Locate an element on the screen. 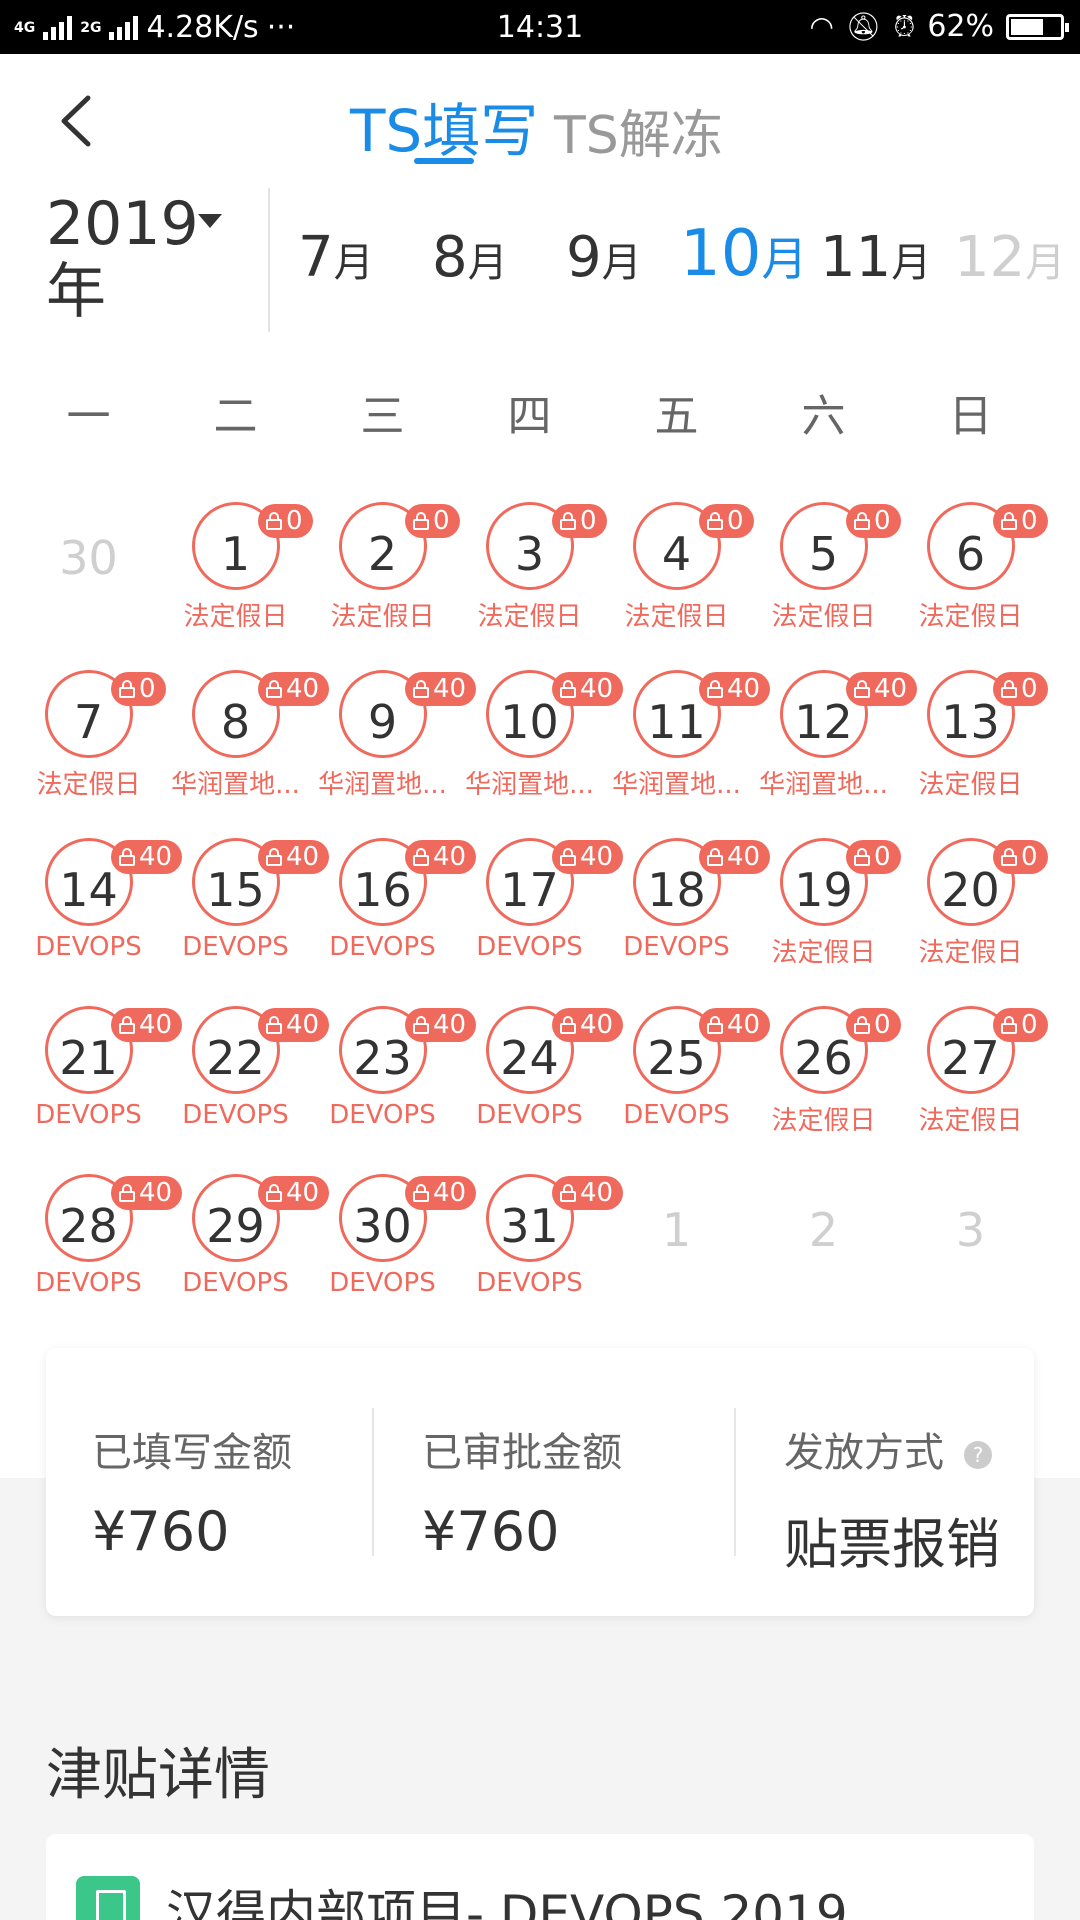 This screenshot has height=1920, width=1080. month-item: 8月 is located at coordinates (470, 260).